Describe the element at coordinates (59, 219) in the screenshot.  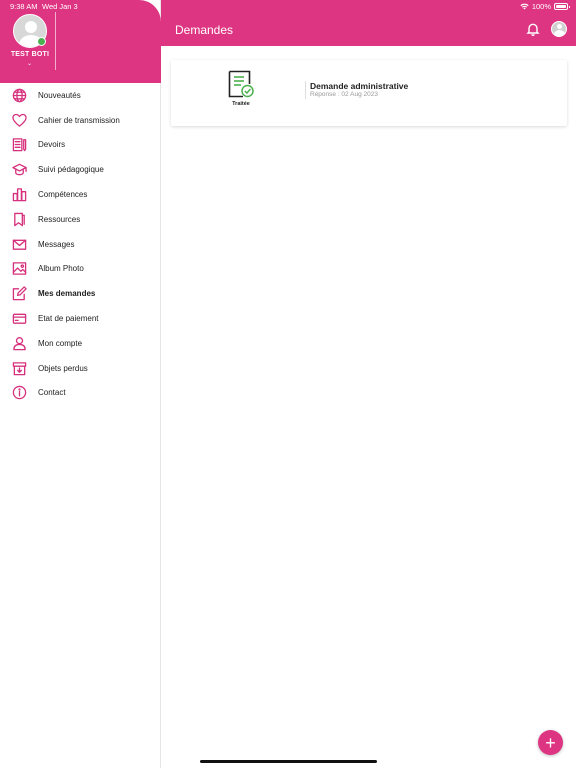
I see `sidebar-item-label: Ressources` at that location.